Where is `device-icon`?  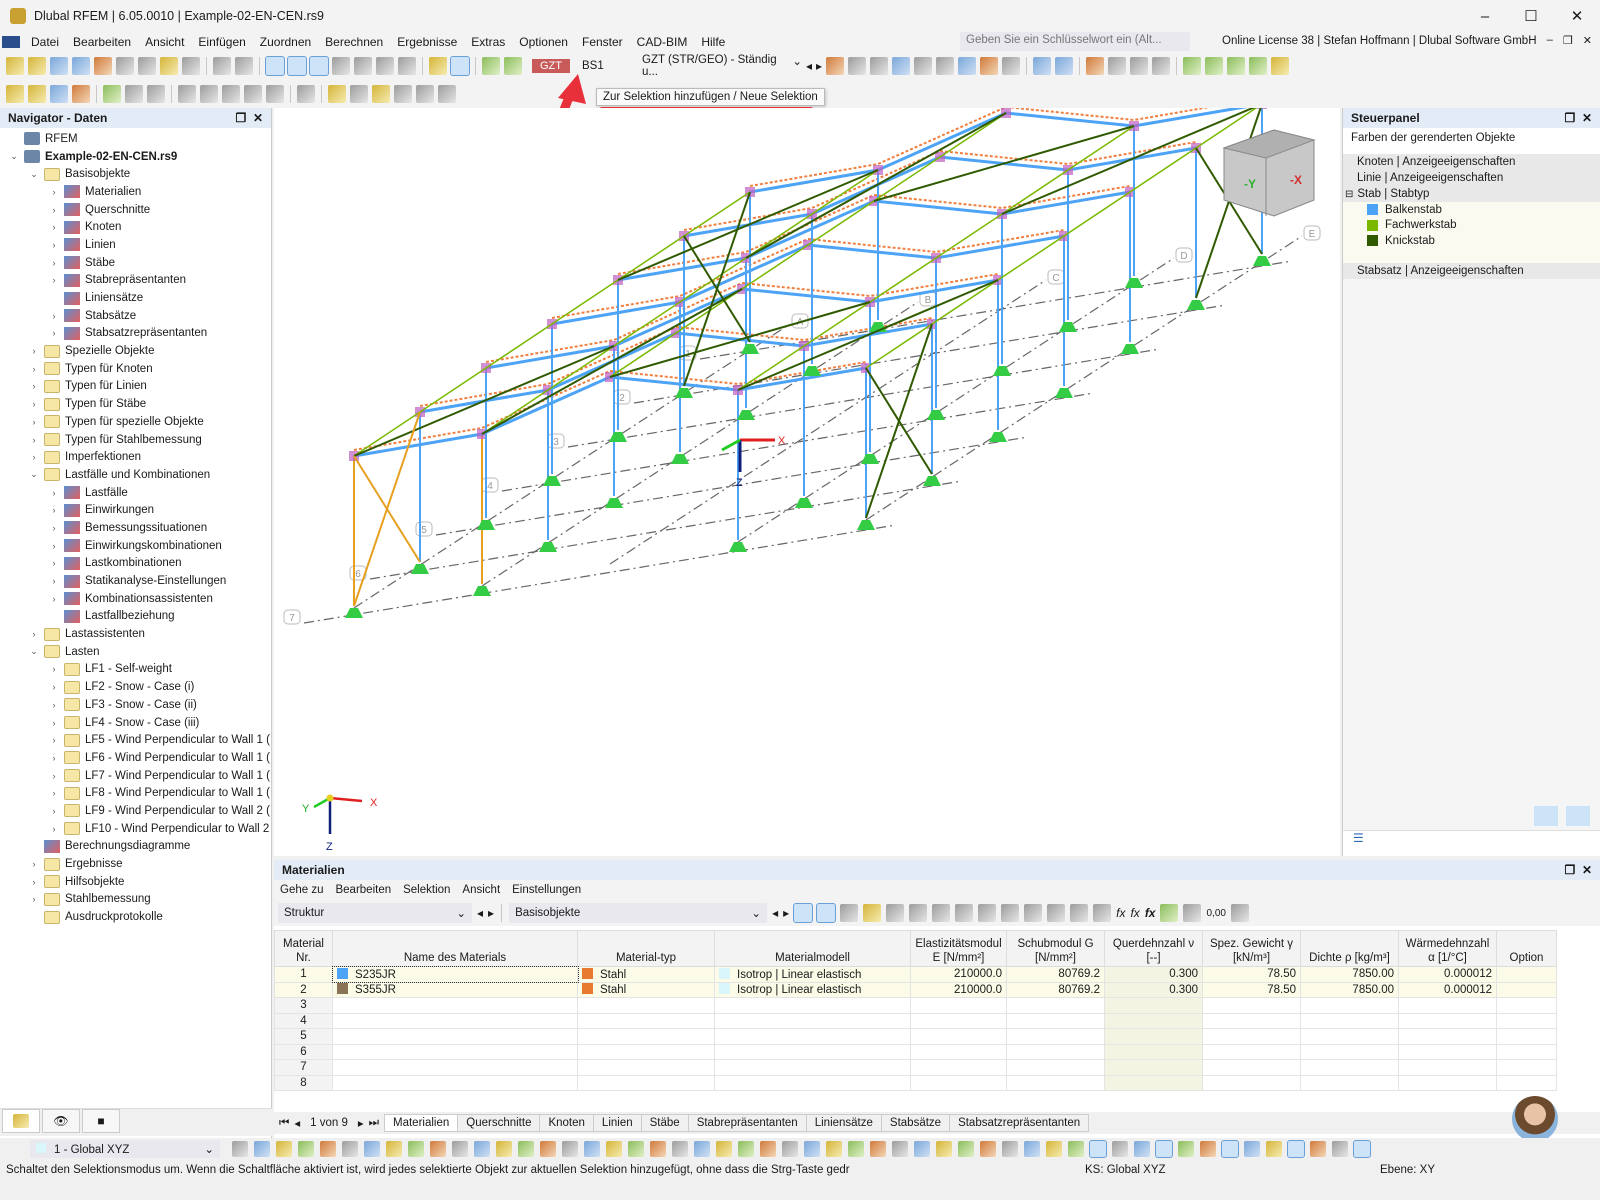 device-icon is located at coordinates (385, 66).